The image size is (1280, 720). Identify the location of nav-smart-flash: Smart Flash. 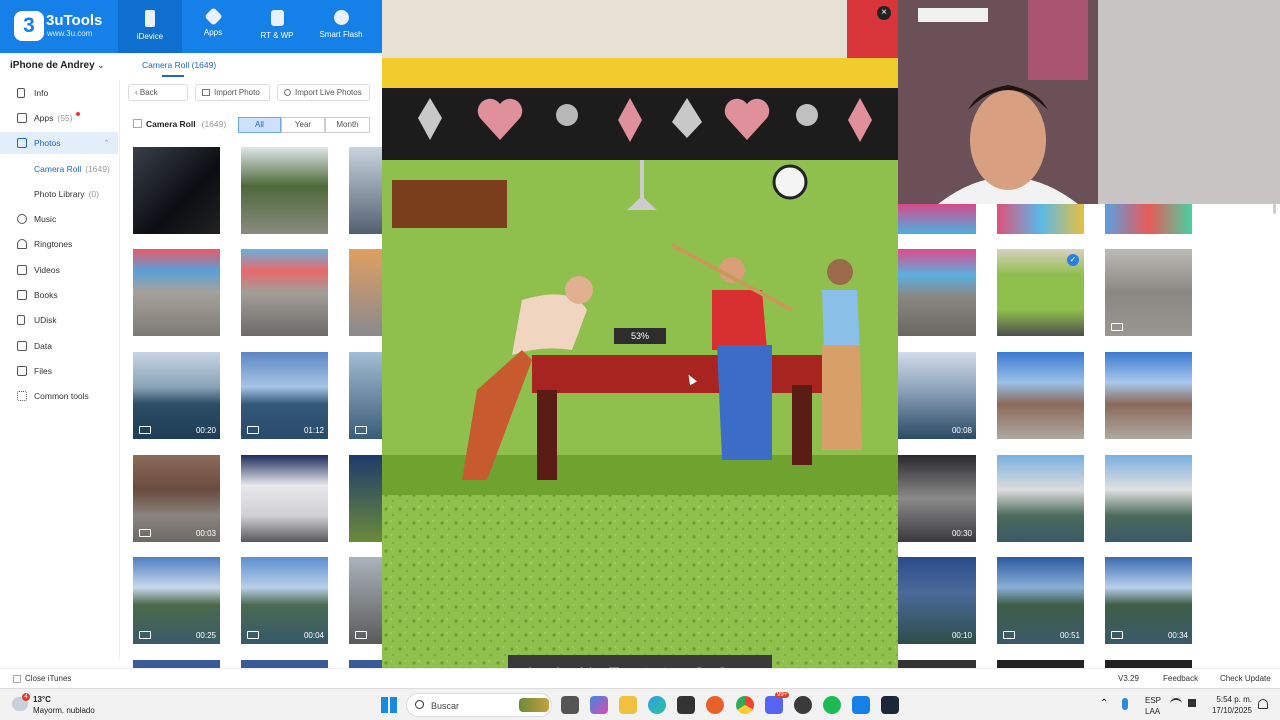
(341, 26).